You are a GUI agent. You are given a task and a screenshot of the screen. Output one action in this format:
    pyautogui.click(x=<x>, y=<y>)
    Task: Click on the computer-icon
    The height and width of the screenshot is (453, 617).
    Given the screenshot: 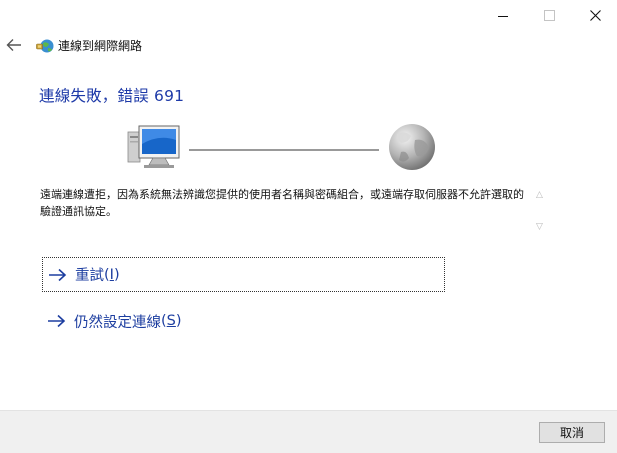 What is the action you would take?
    pyautogui.click(x=153, y=146)
    